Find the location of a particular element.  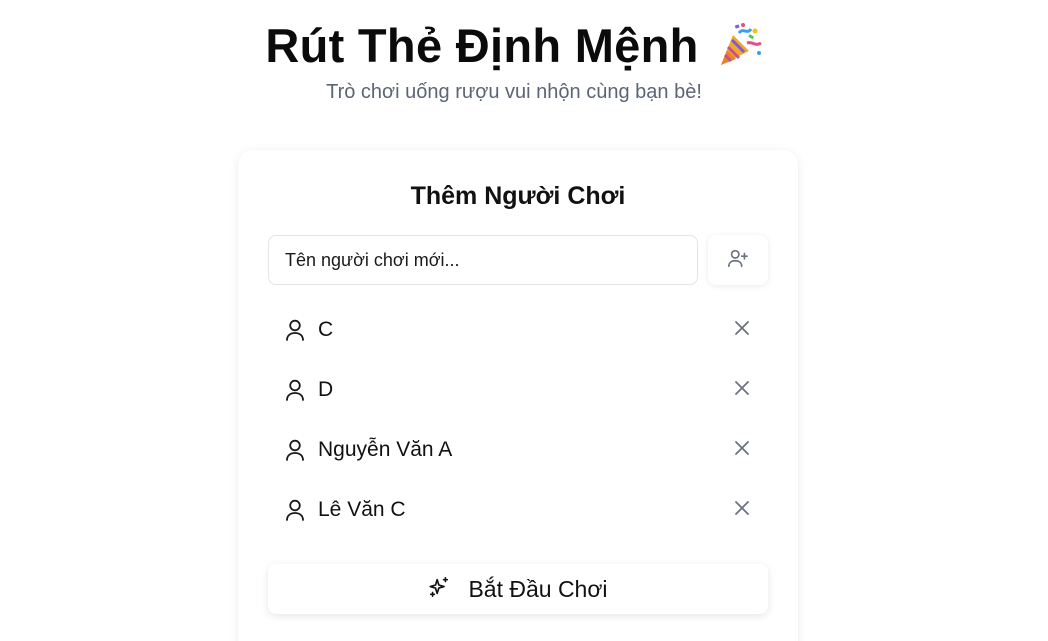

start-game-button: Bắt Đầu Chơi is located at coordinates (518, 589).